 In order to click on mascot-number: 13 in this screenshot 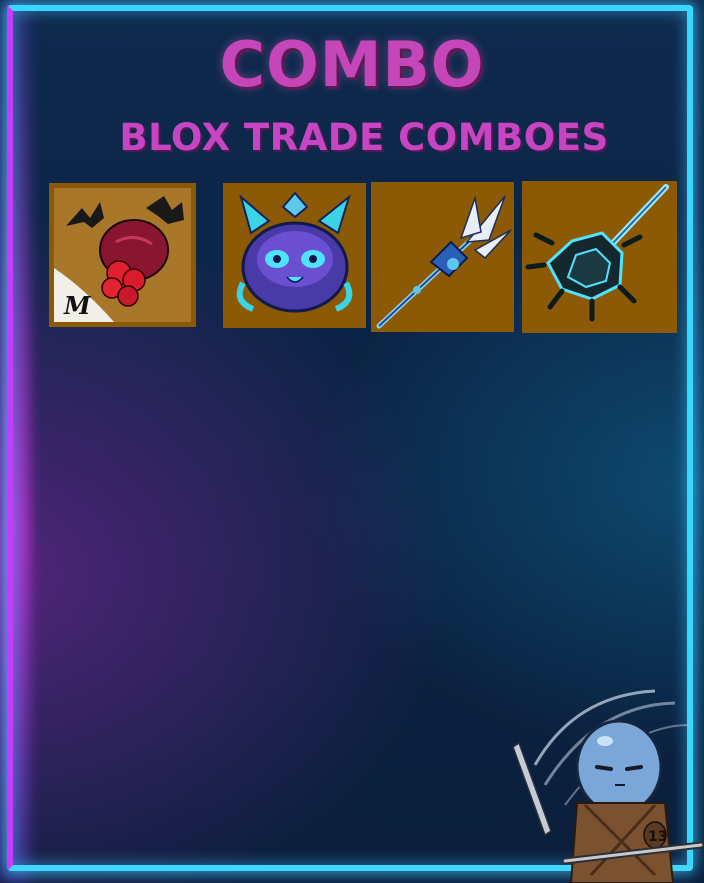, I will do `click(657, 837)`.